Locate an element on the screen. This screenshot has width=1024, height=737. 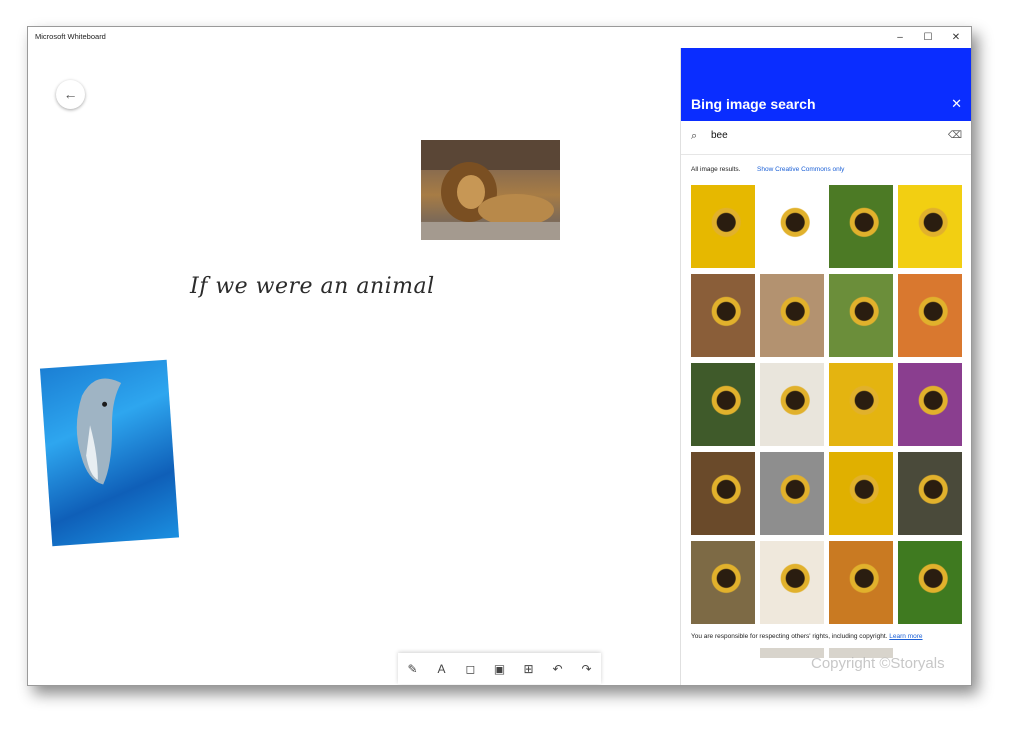
search-icon: ⌕ is located at coordinates (694, 136).